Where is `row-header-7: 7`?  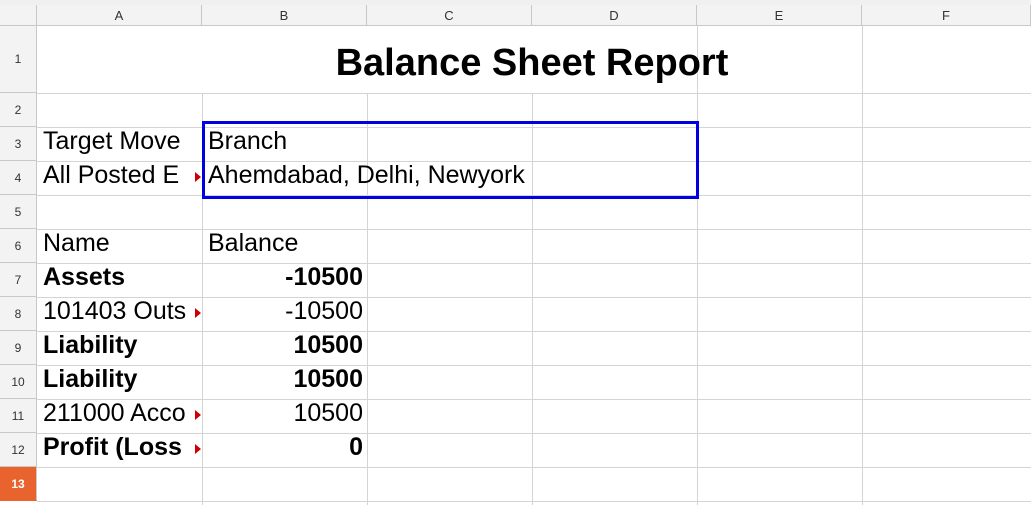 row-header-7: 7 is located at coordinates (18, 280).